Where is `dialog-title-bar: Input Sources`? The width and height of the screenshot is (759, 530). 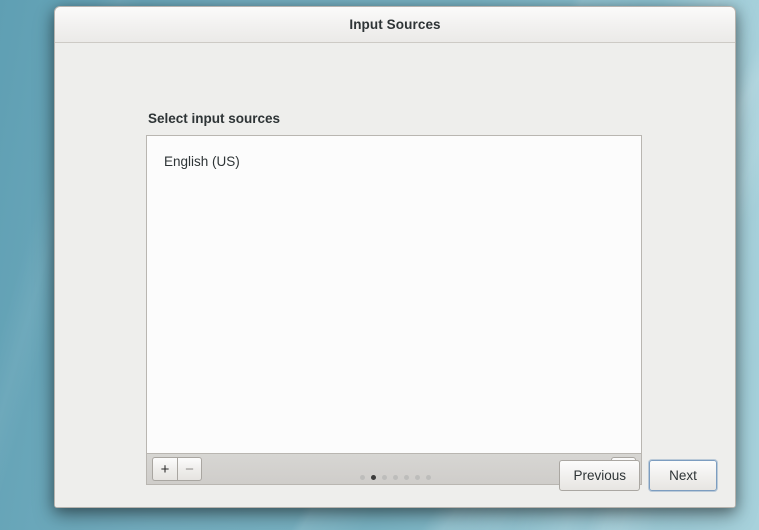 dialog-title-bar: Input Sources is located at coordinates (395, 25).